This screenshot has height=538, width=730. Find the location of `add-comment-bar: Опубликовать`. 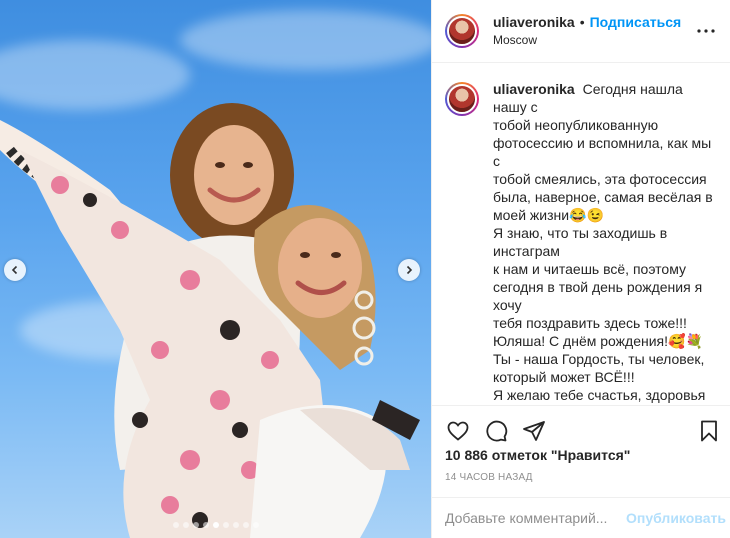

add-comment-bar: Опубликовать is located at coordinates (581, 517).